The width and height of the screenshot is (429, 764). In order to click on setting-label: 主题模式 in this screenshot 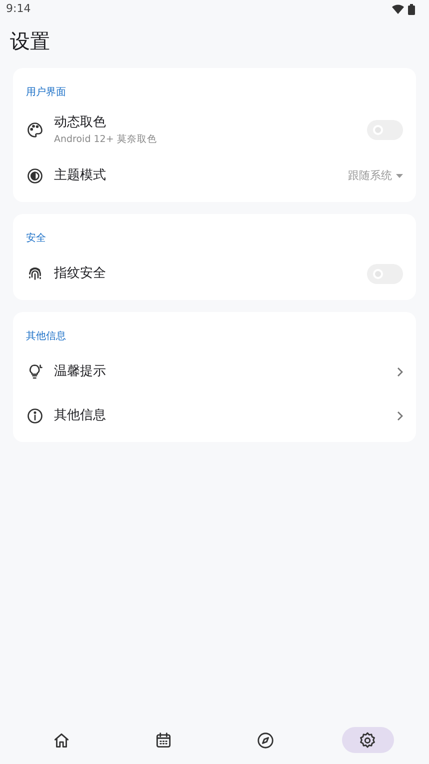, I will do `click(80, 176)`.